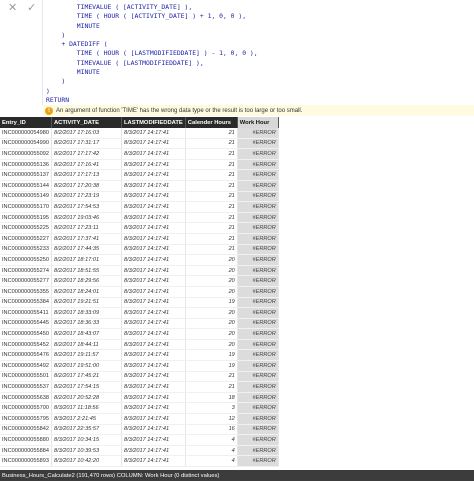 Image resolution: width=474 pixels, height=481 pixels. What do you see at coordinates (26, 419) in the screenshot?
I see `table-cell: INC000000055795` at bounding box center [26, 419].